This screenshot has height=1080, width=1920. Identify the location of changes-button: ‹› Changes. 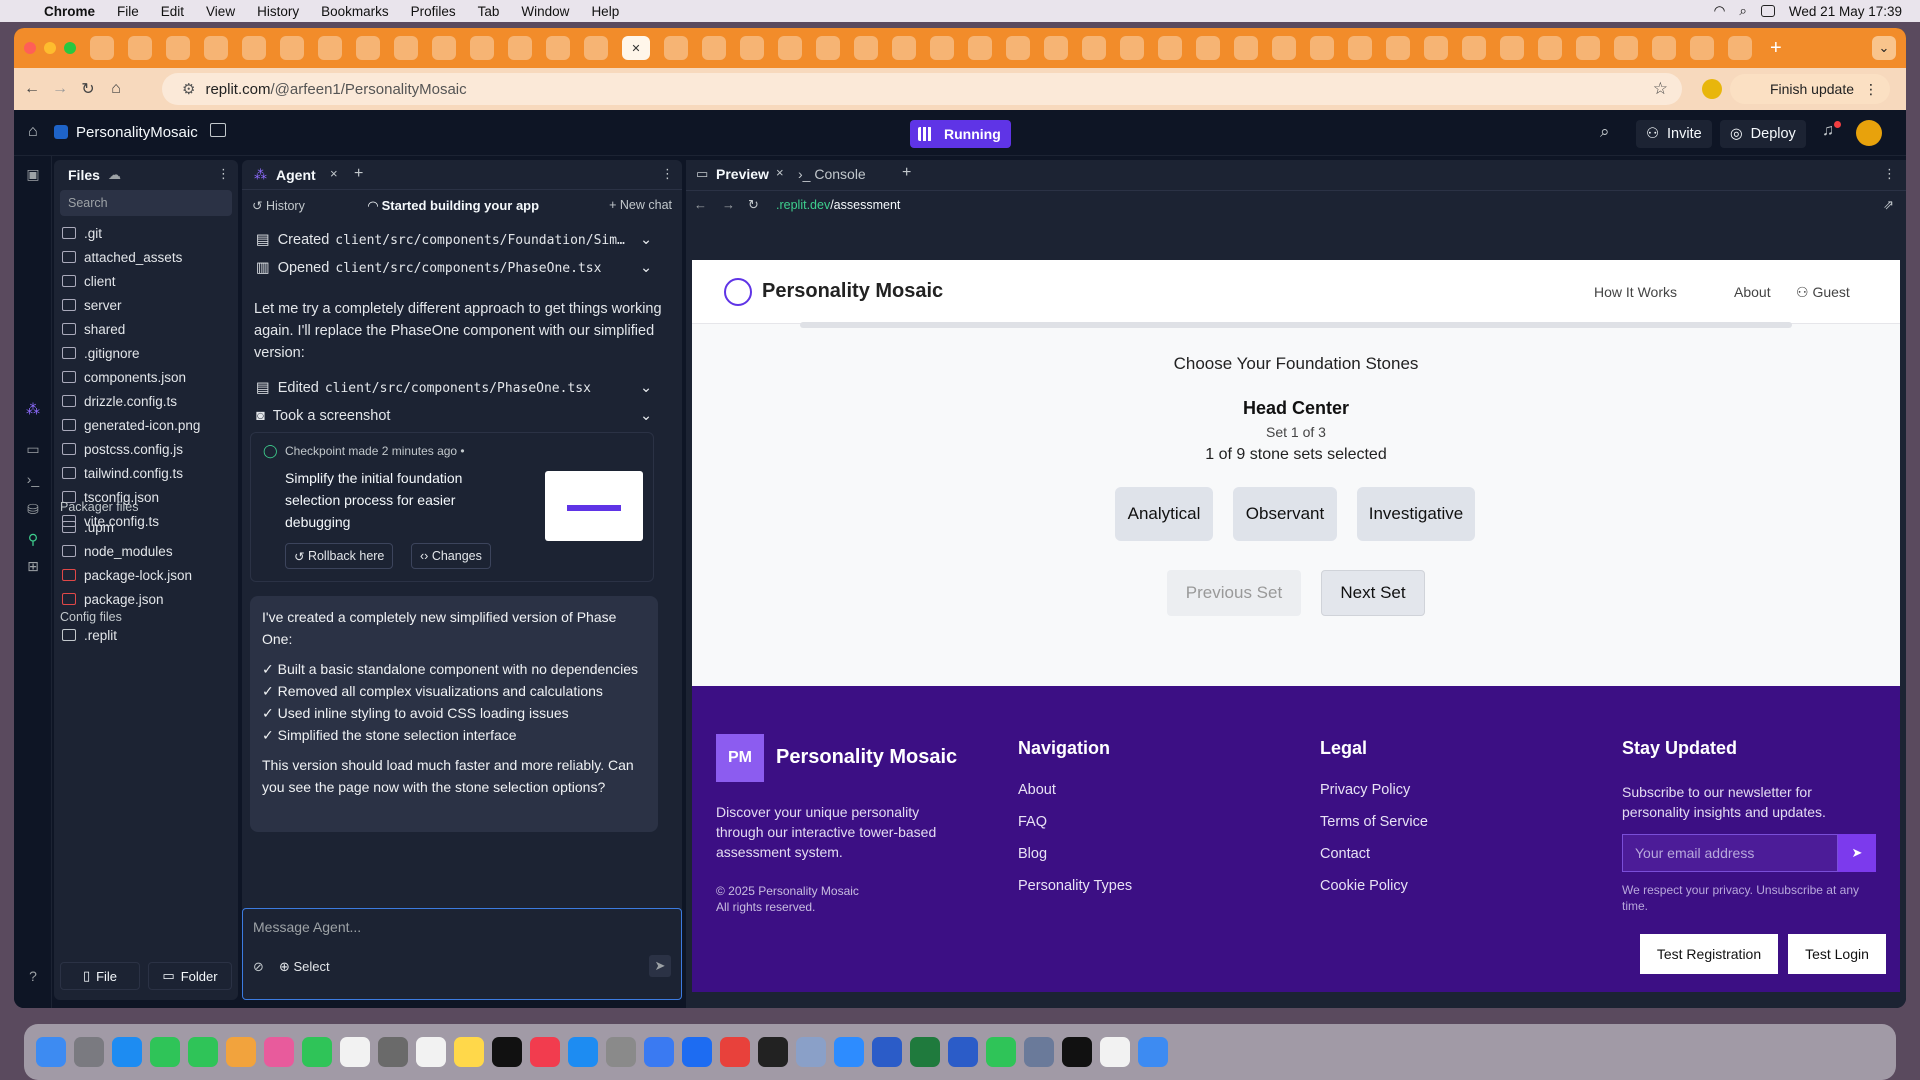
(451, 556).